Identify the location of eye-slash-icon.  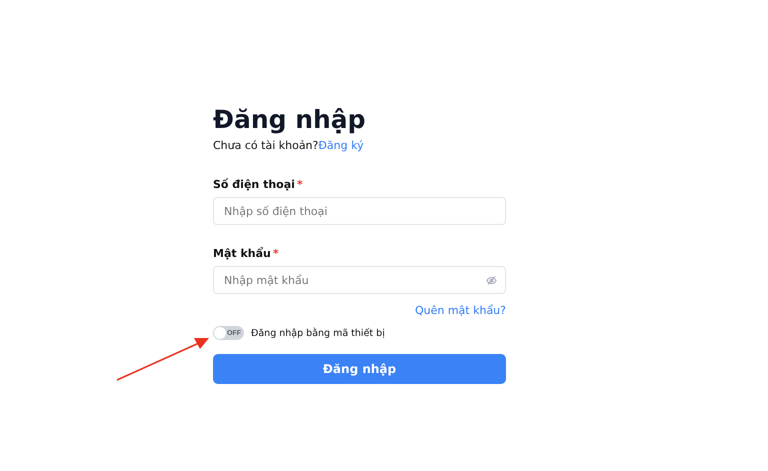
(491, 280).